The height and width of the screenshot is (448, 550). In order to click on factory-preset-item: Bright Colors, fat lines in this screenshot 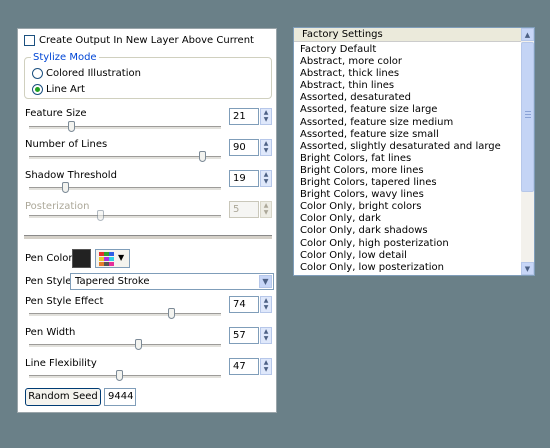, I will do `click(410, 159)`.